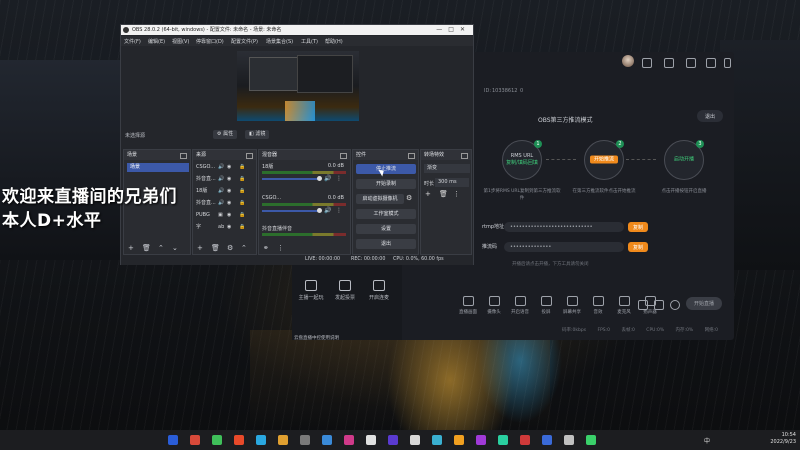 The height and width of the screenshot is (450, 800). Describe the element at coordinates (669, 63) in the screenshot. I see `lock-icon` at that location.